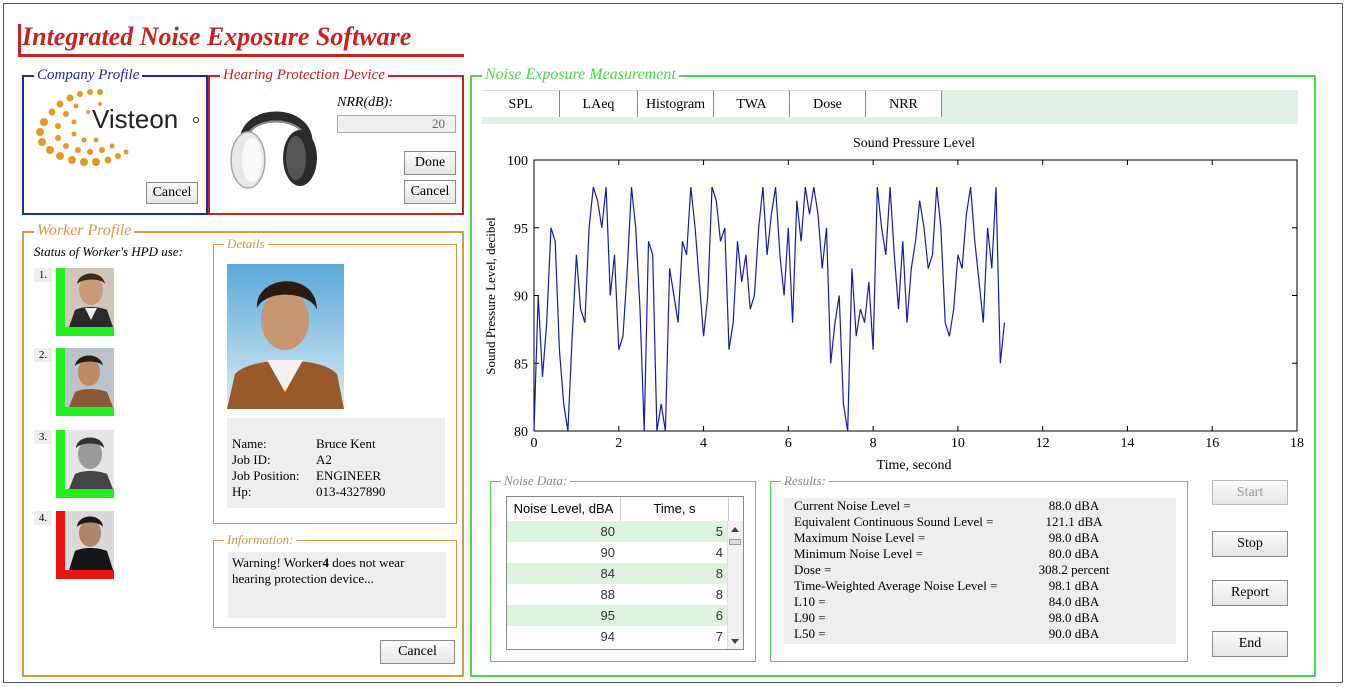 This screenshot has height=687, width=1348. I want to click on y-tick-label: 80, so click(521, 432).